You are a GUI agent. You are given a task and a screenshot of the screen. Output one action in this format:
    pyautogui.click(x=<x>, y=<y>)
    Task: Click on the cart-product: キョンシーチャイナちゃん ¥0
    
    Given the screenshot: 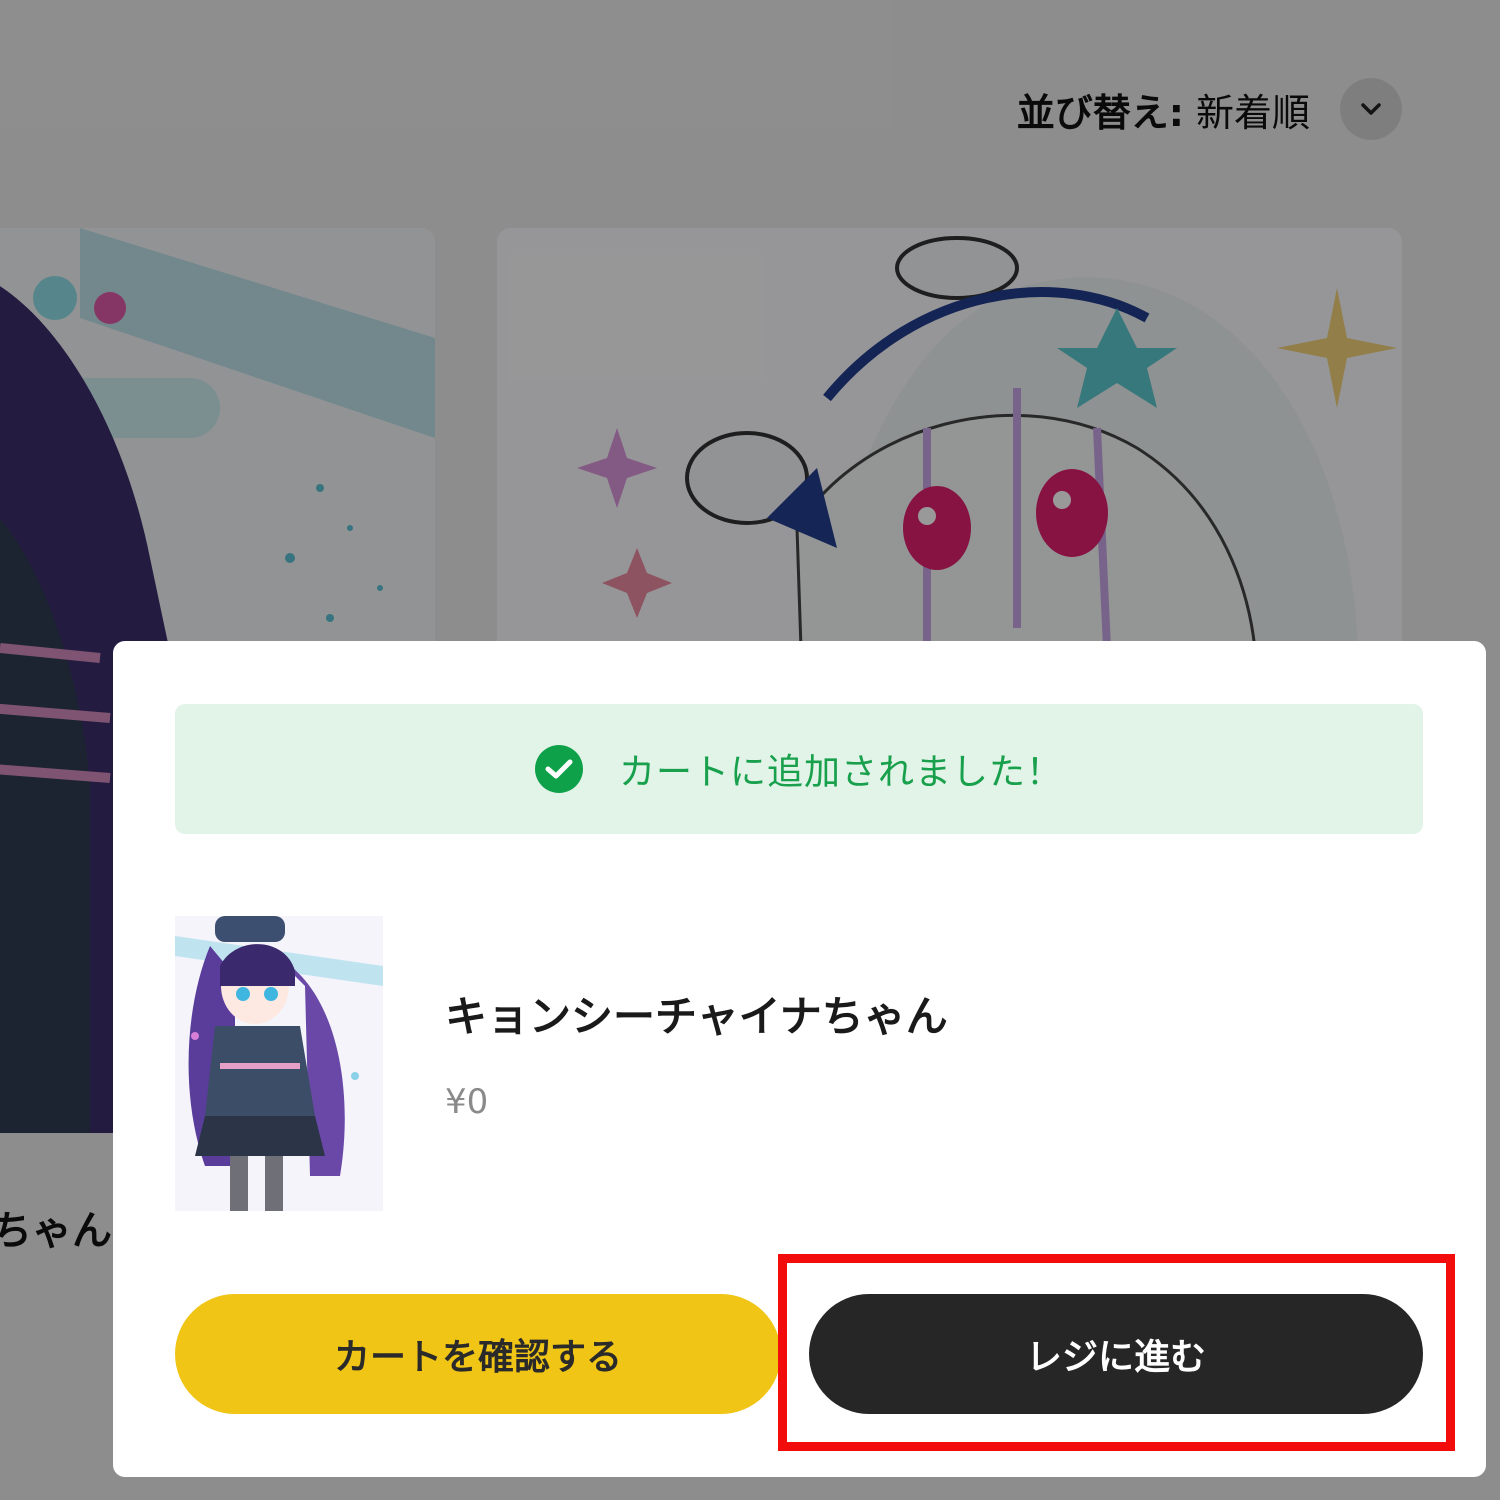 What is the action you would take?
    pyautogui.click(x=561, y=1063)
    